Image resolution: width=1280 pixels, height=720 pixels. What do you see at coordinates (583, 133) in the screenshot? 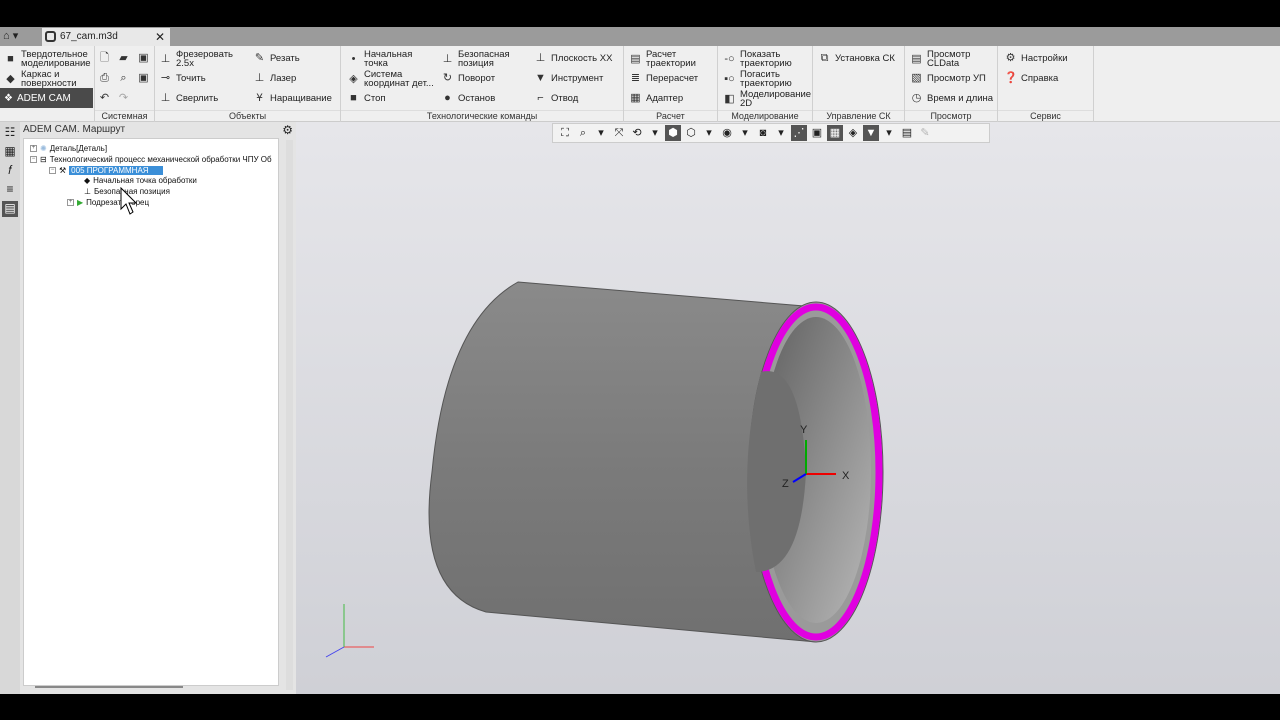
I see `zoom-icon: ⌕` at bounding box center [583, 133].